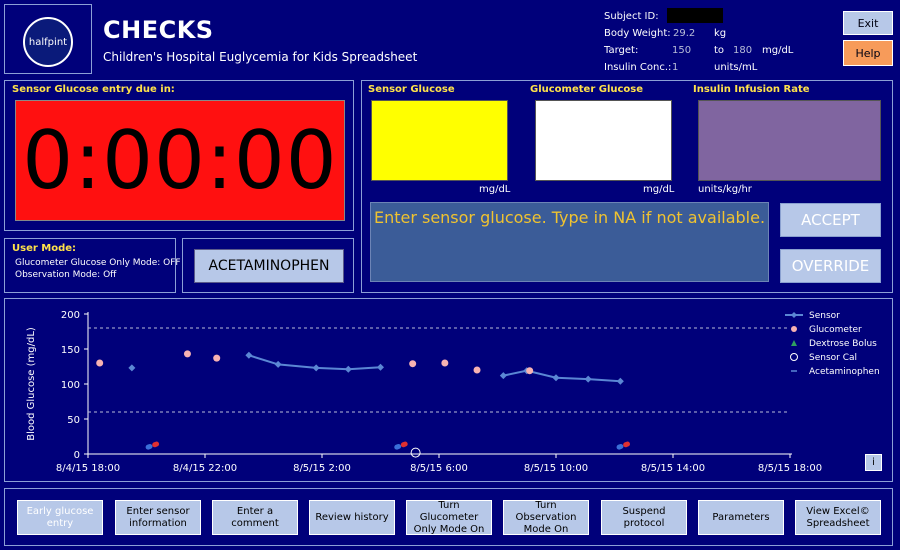  Describe the element at coordinates (73, 420) in the screenshot. I see `y-tick-label: 50` at that location.